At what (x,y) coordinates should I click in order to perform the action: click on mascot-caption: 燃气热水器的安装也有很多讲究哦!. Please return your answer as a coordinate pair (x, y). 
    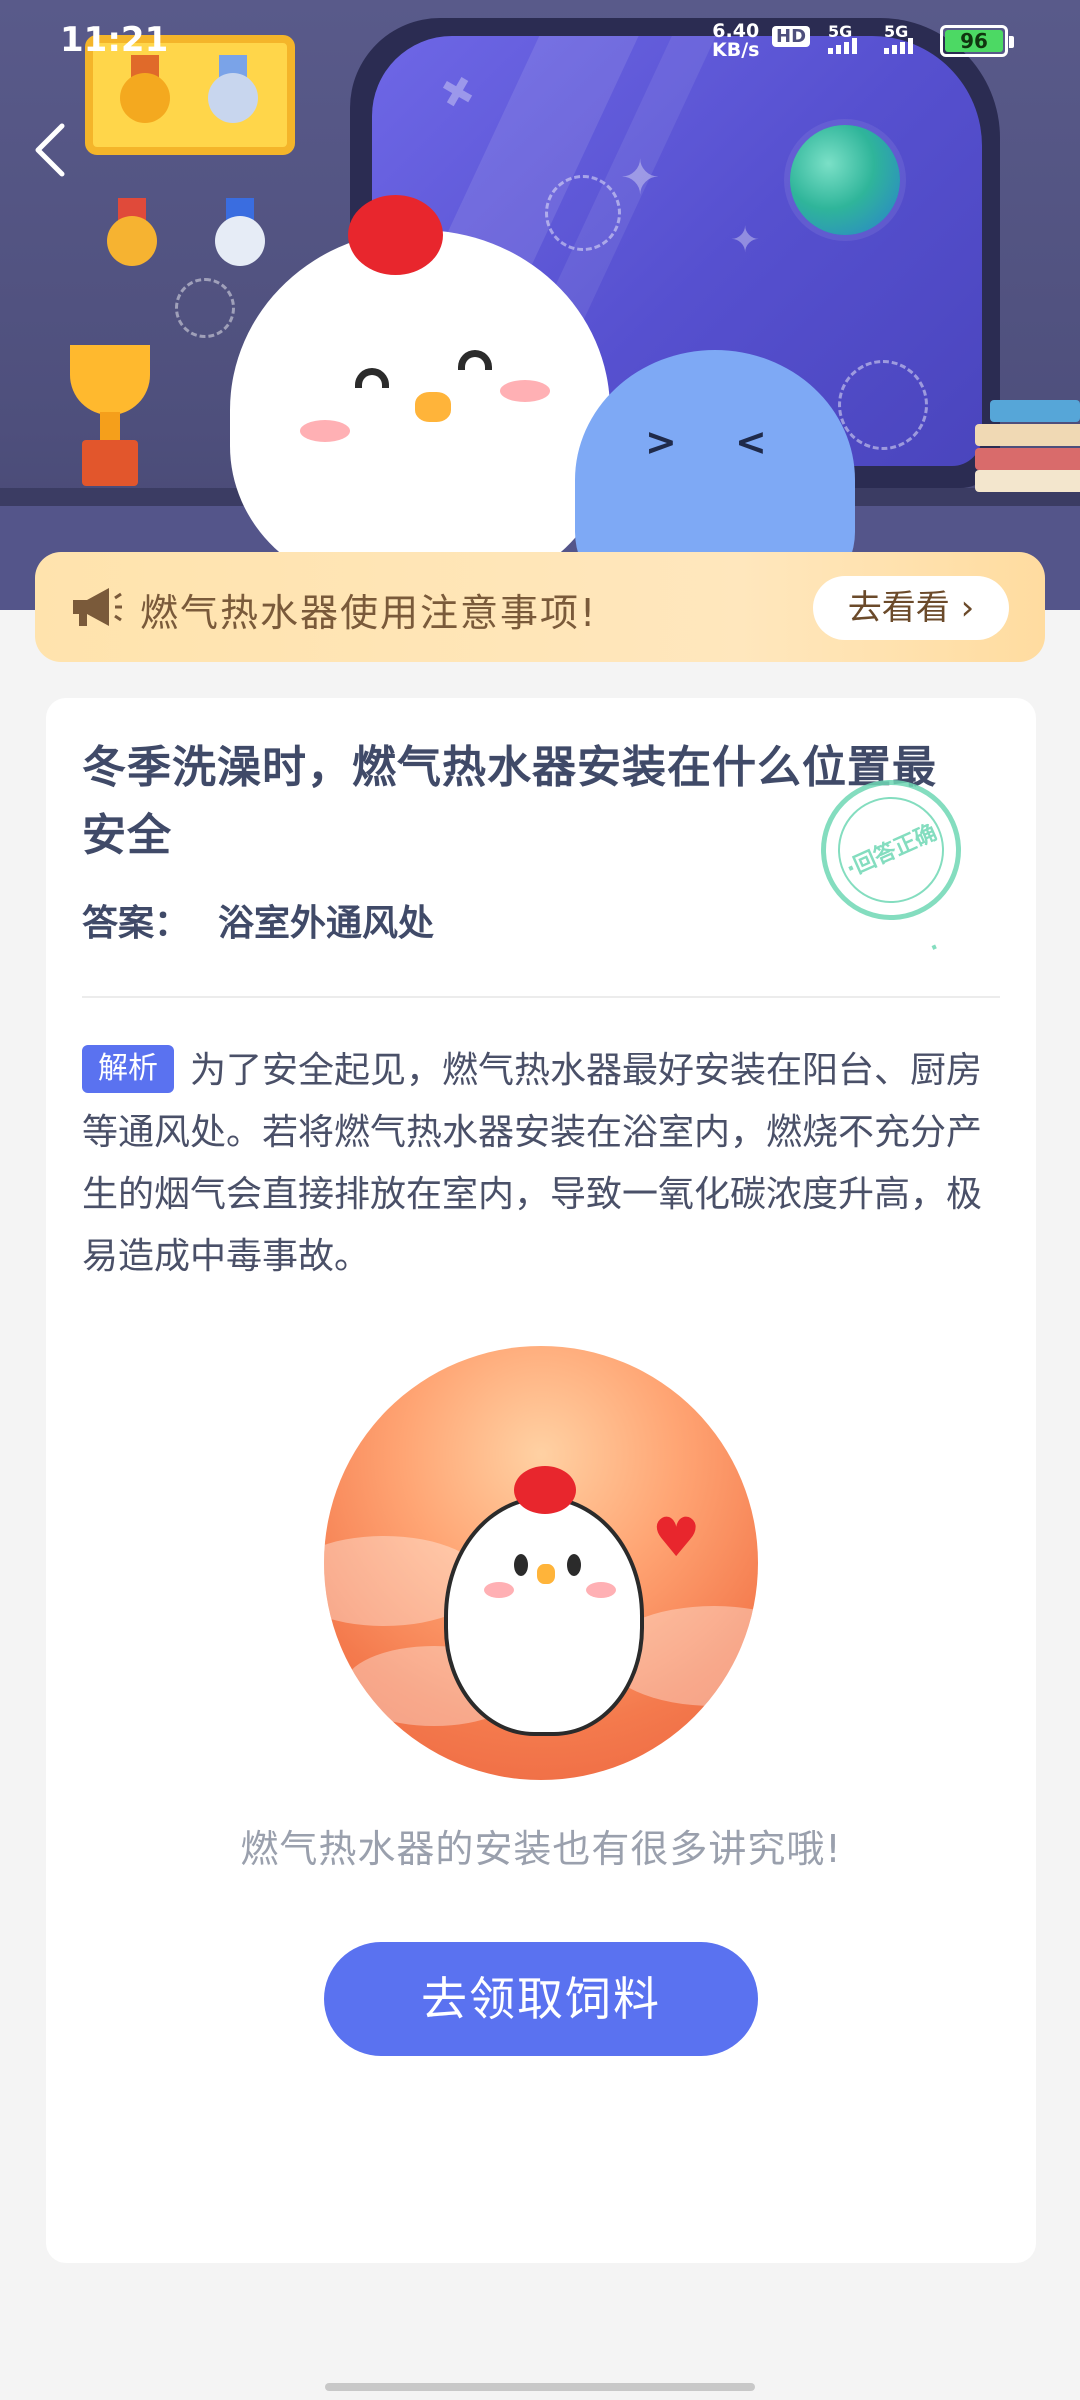
    Looking at the image, I should click on (541, 1849).